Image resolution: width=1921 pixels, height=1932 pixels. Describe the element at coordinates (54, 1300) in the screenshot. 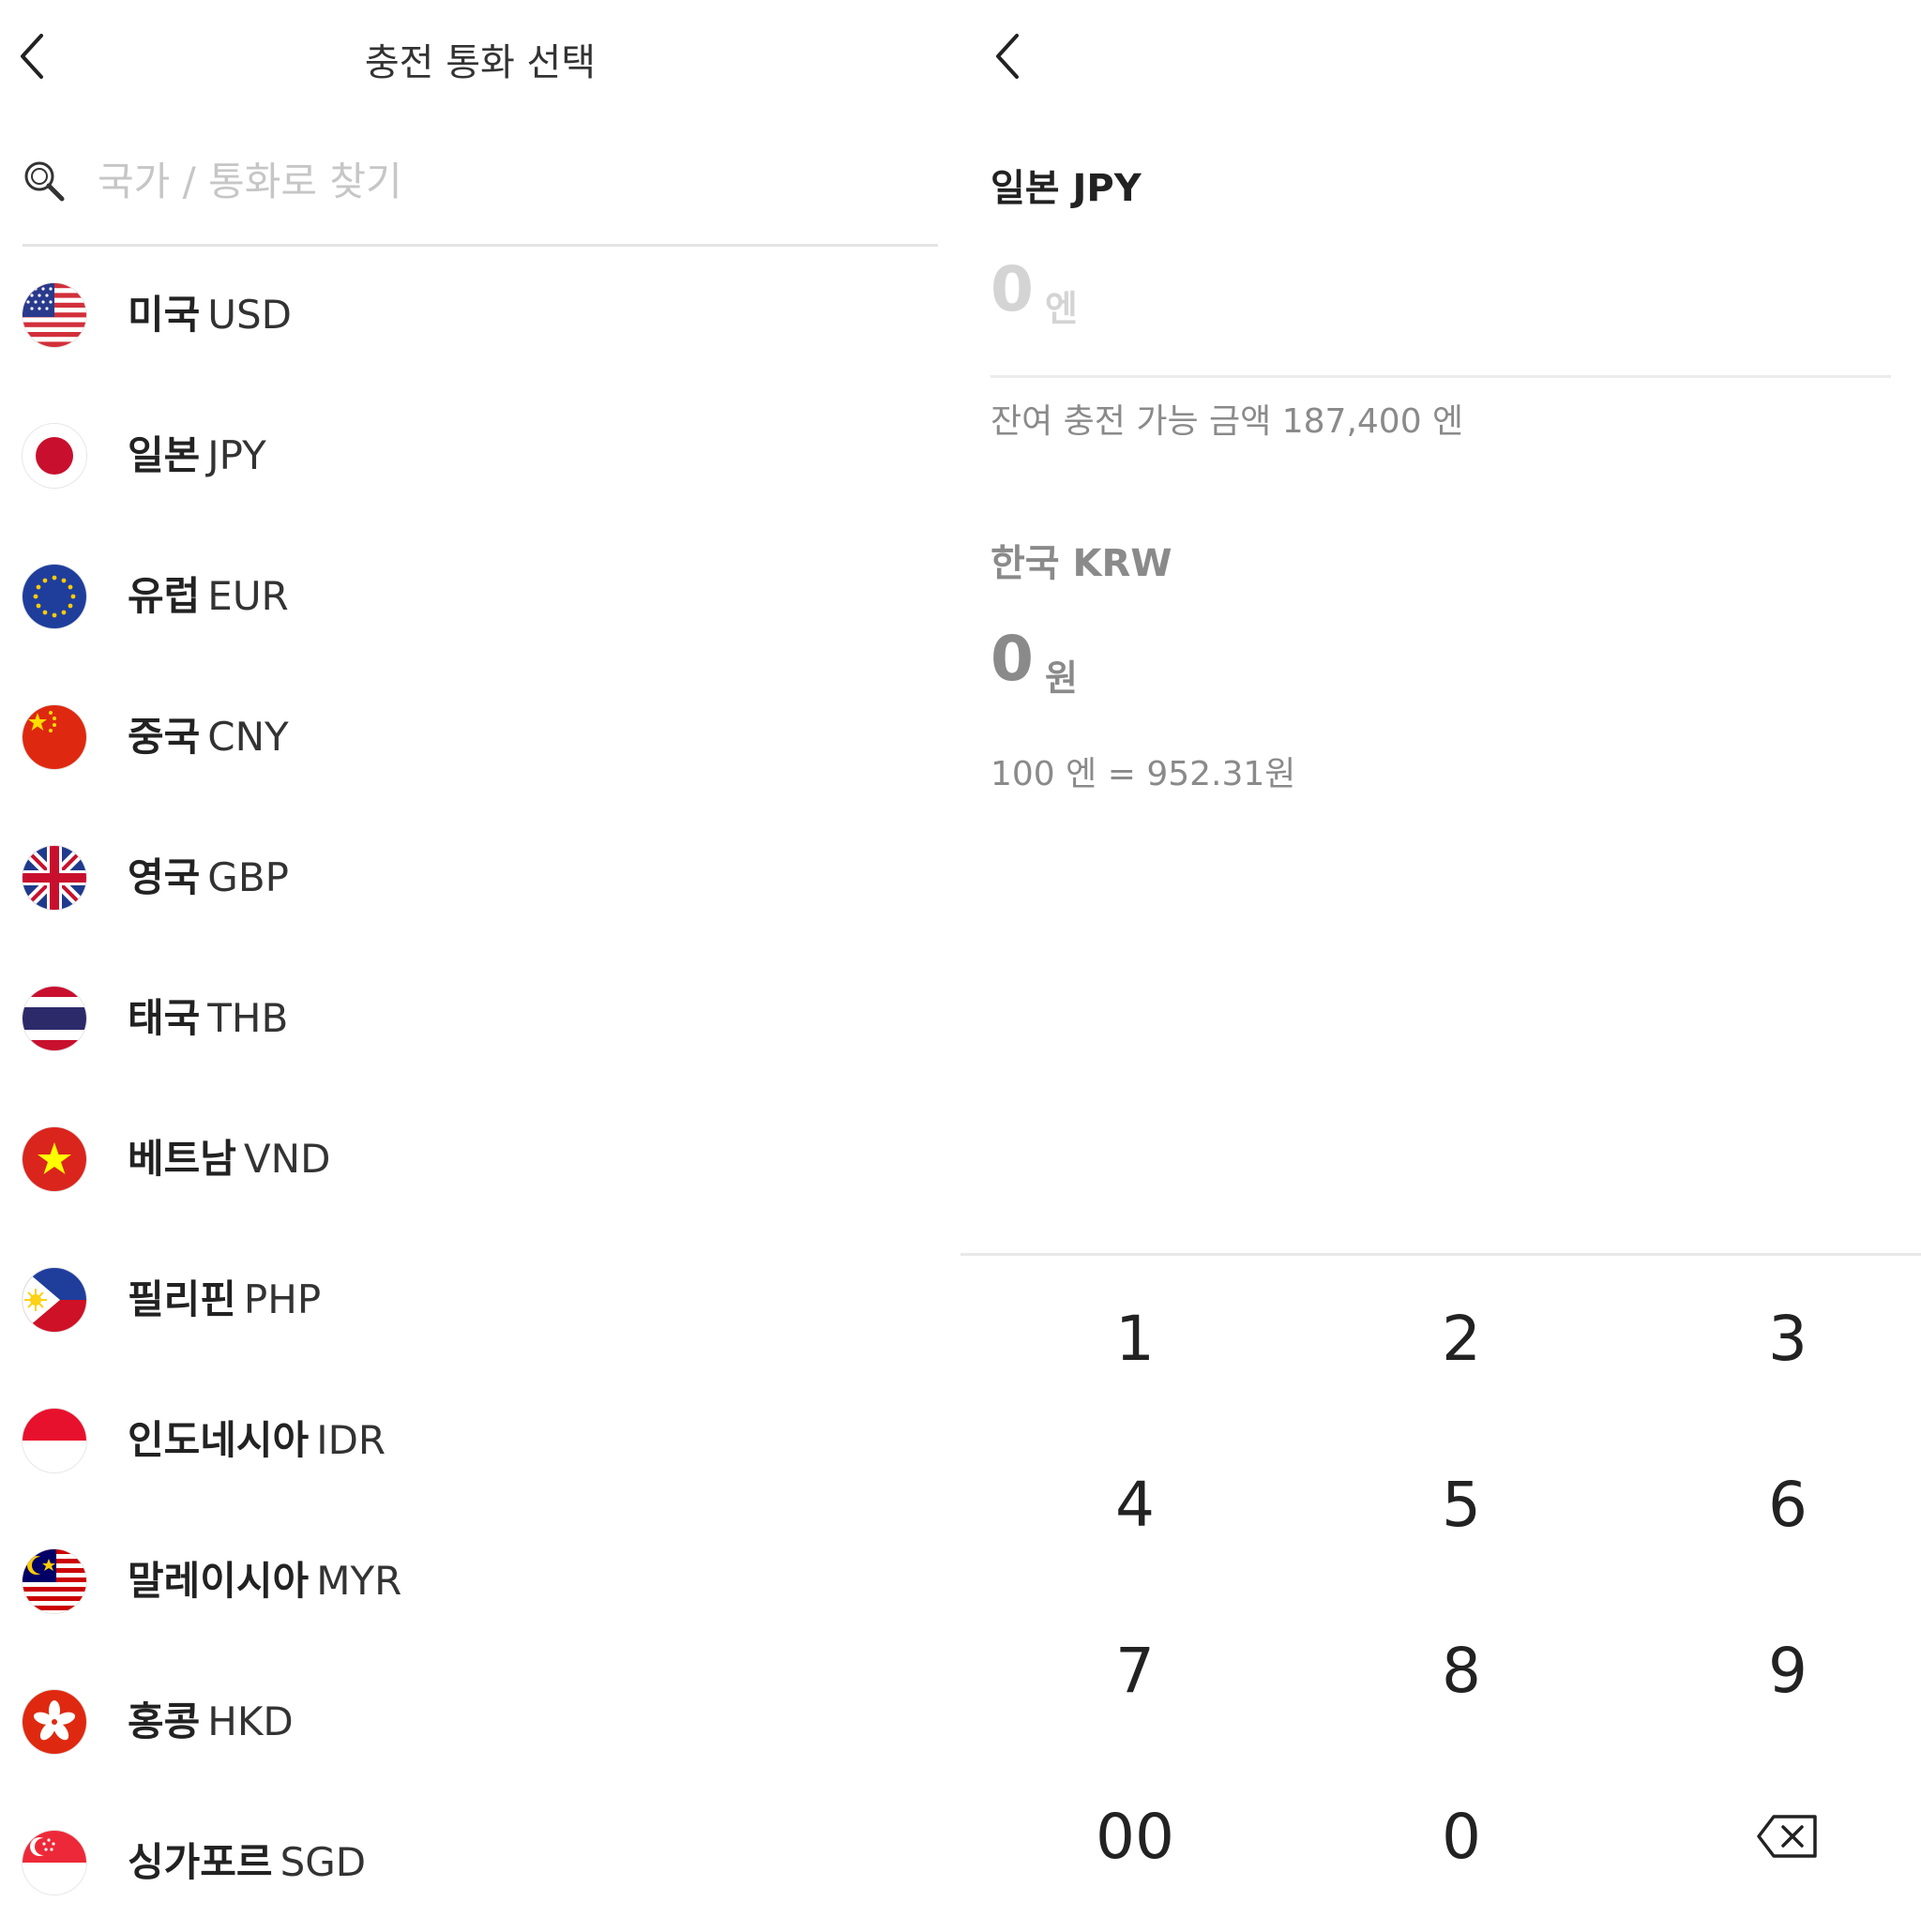

I see `ph-flag-icon` at that location.